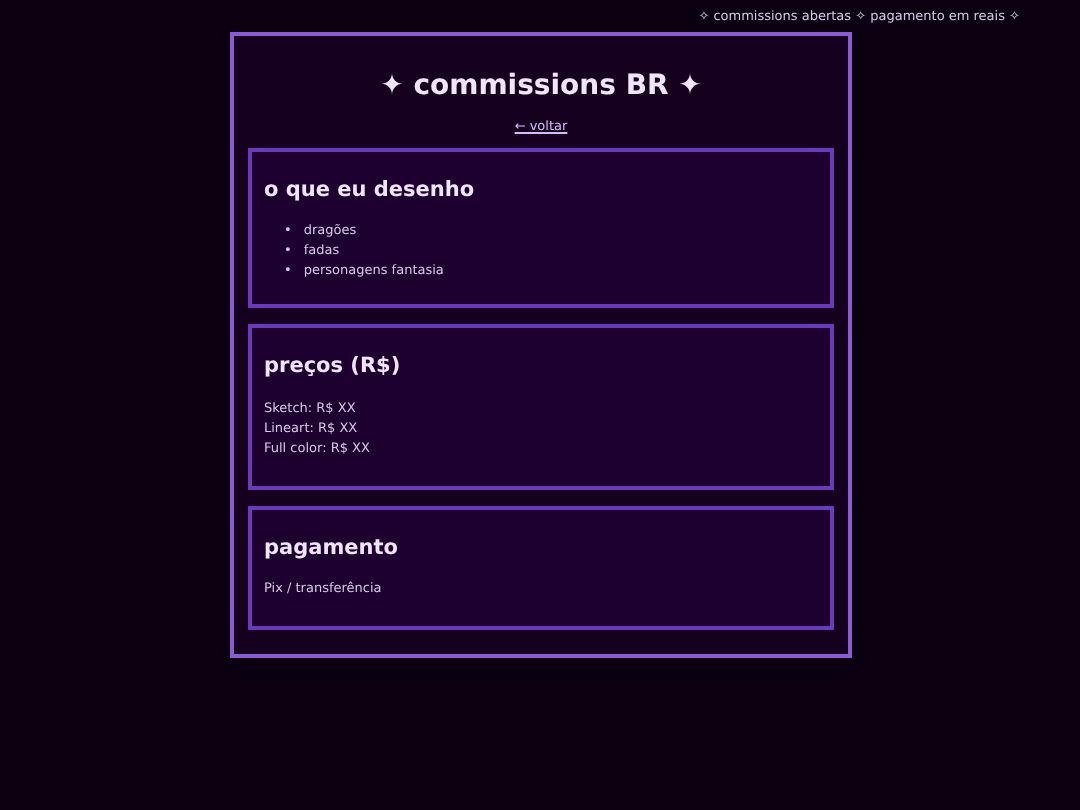  I want to click on page-title: ✦ commissions BR ✦, so click(541, 86).